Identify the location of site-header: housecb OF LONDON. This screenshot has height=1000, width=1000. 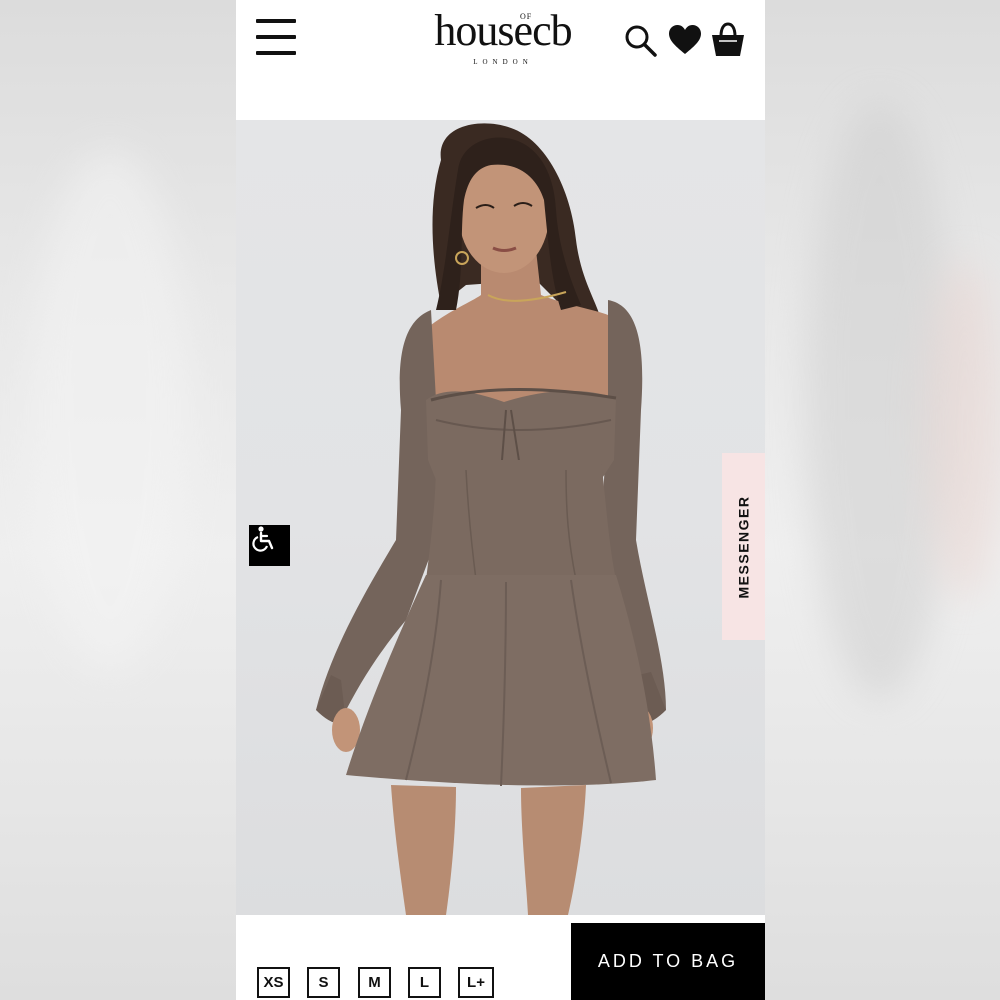
(500, 60).